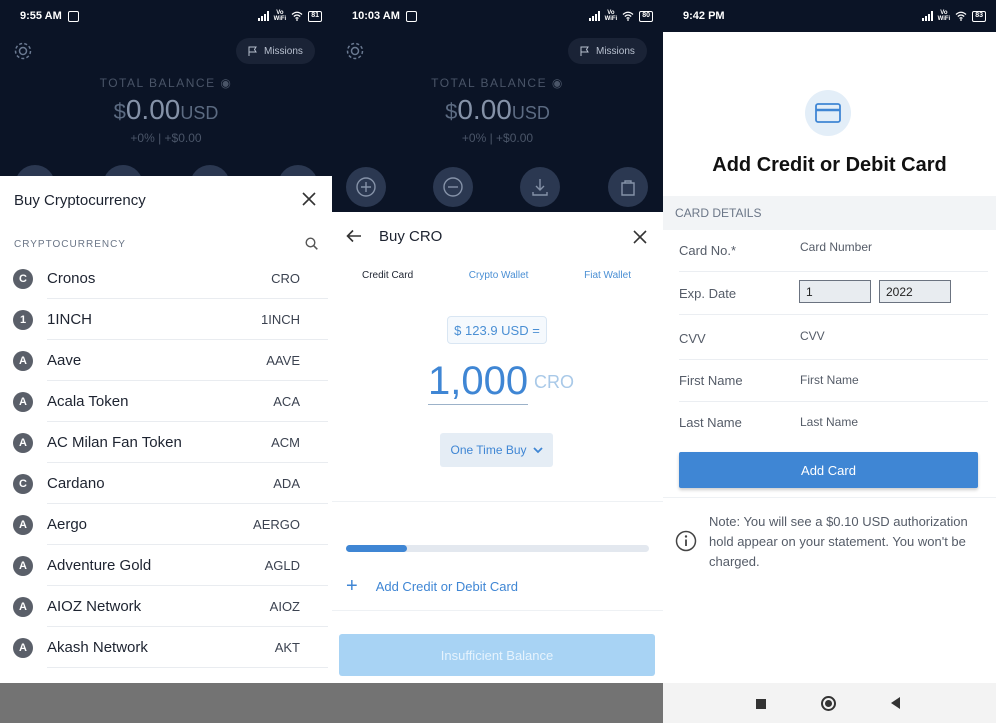  What do you see at coordinates (187, 667) in the screenshot?
I see `row-divider` at bounding box center [187, 667].